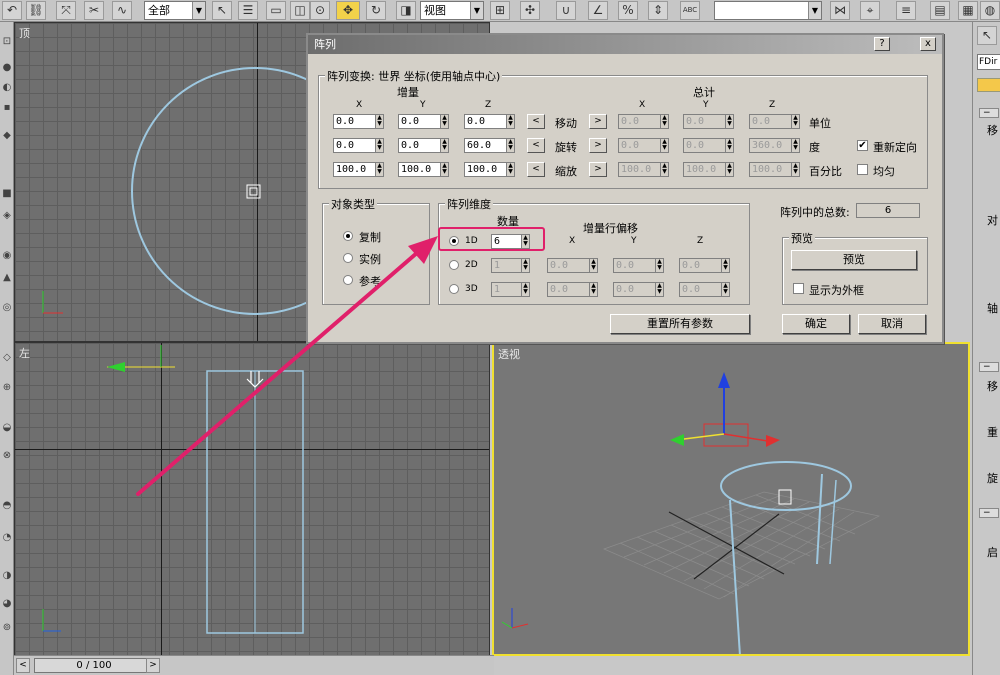 Image resolution: width=1000 pixels, height=675 pixels. What do you see at coordinates (7, 358) in the screenshot?
I see `tool-icon: ◇` at bounding box center [7, 358].